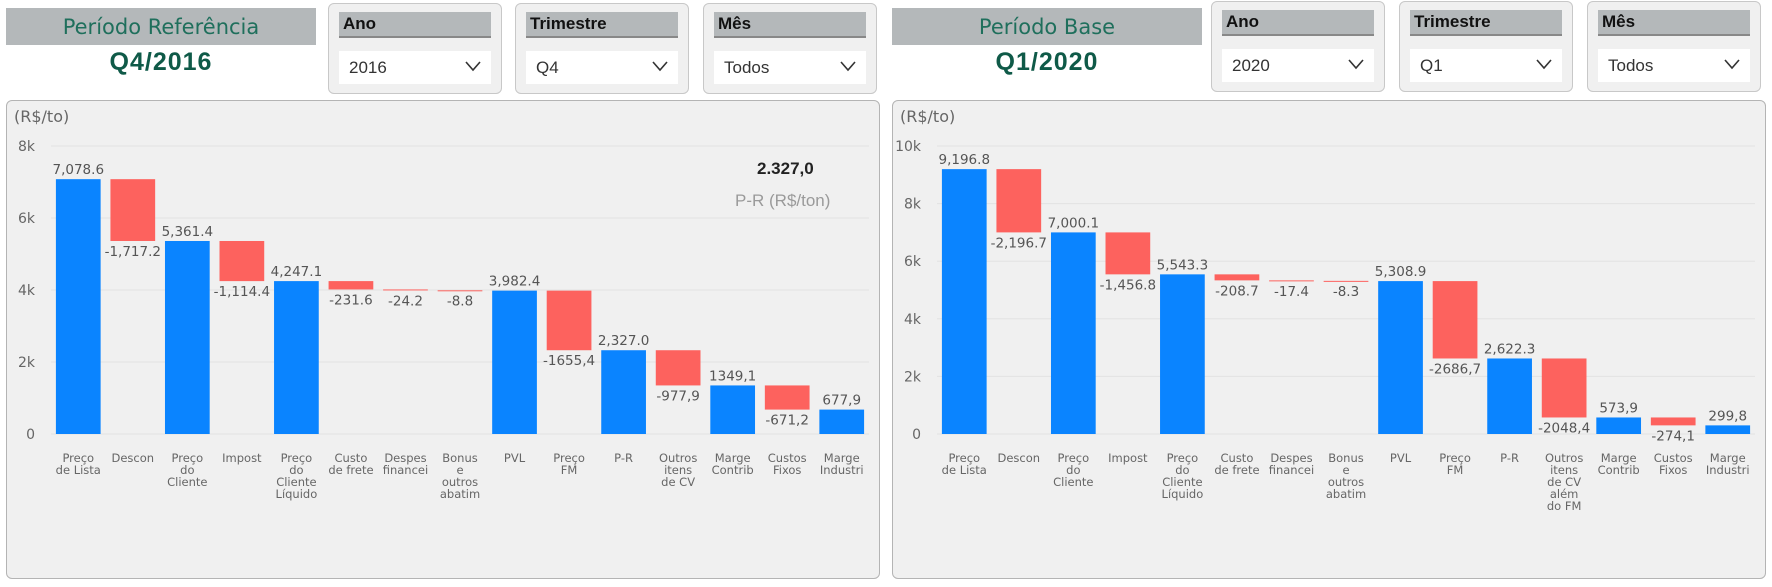 The width and height of the screenshot is (1772, 587). I want to click on x-tick-label: abatim, so click(1346, 494).